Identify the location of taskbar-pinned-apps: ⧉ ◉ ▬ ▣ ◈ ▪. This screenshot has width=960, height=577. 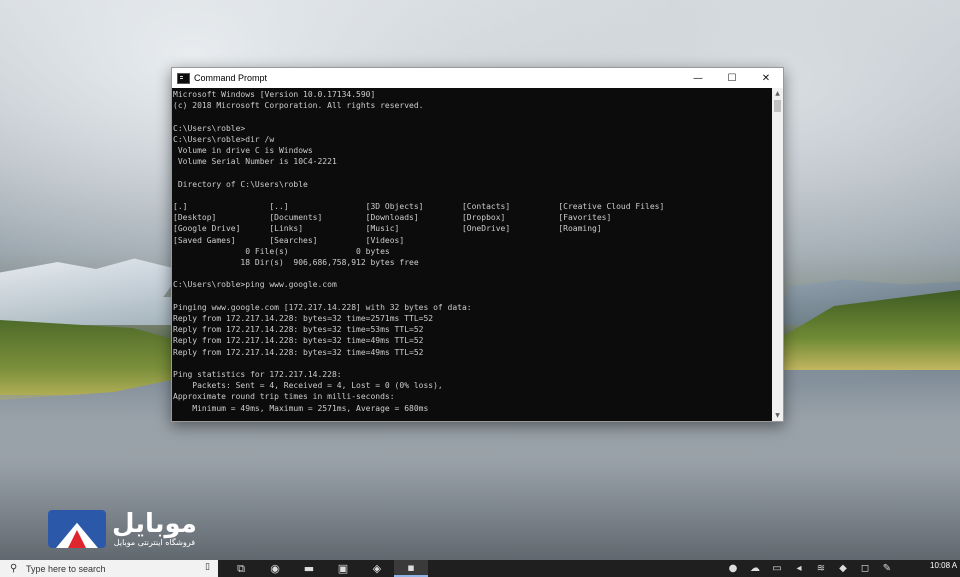
(326, 568).